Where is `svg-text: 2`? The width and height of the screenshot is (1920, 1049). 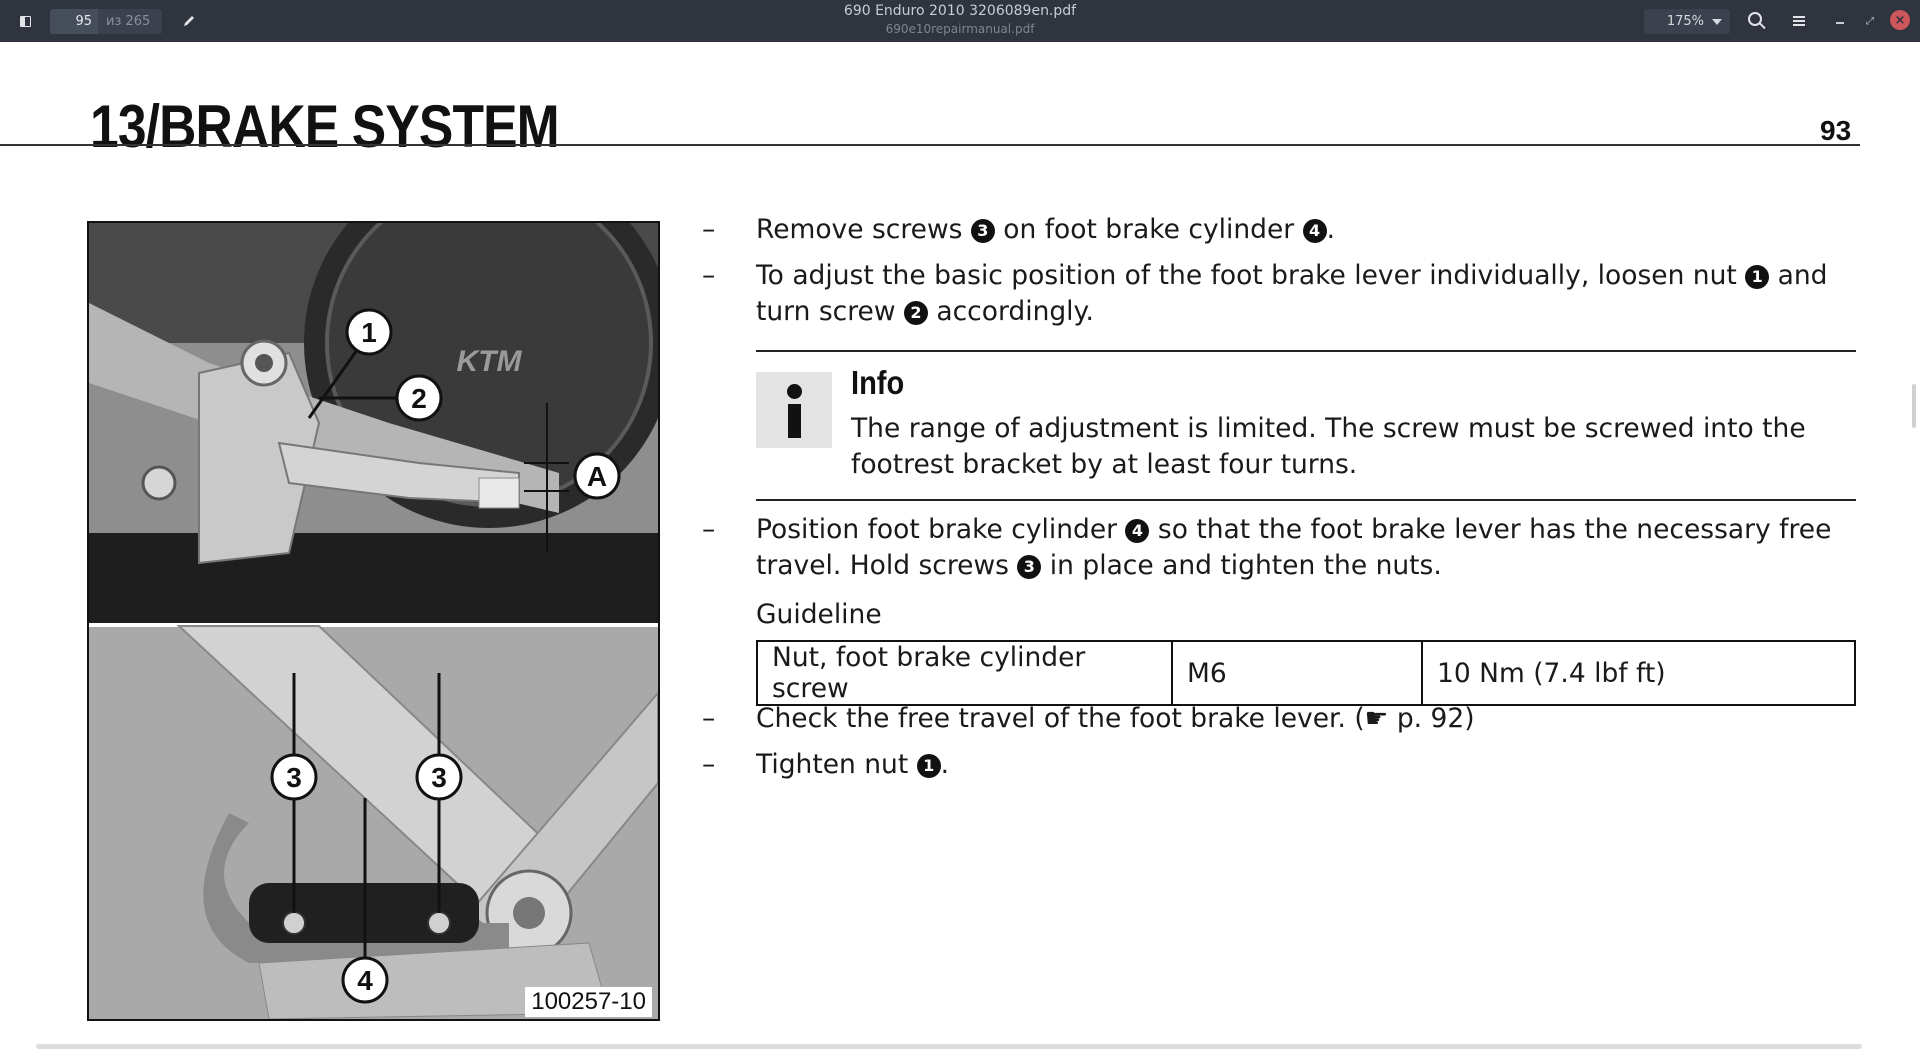
svg-text: 2 is located at coordinates (419, 398).